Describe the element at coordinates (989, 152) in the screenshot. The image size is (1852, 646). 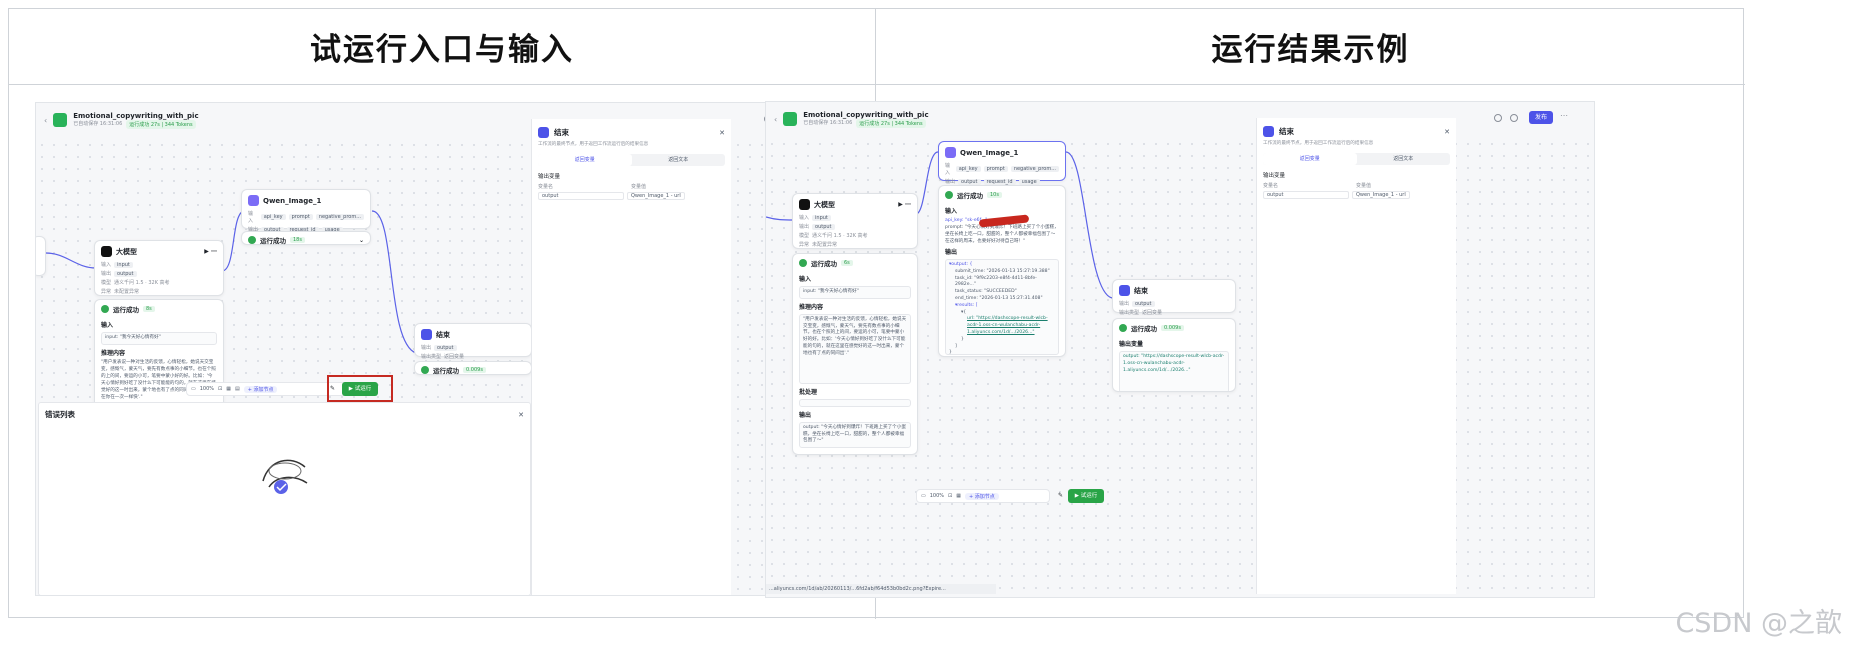
I see `qwen-node-title: Qwen_Image_1` at that location.